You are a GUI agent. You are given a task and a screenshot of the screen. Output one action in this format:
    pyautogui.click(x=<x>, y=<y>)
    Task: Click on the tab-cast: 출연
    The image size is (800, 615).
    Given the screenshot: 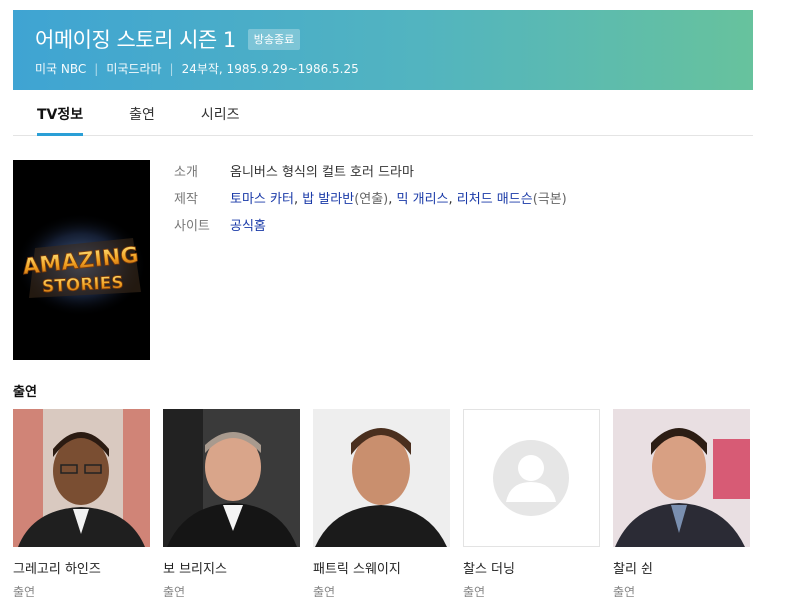 What is the action you would take?
    pyautogui.click(x=142, y=113)
    